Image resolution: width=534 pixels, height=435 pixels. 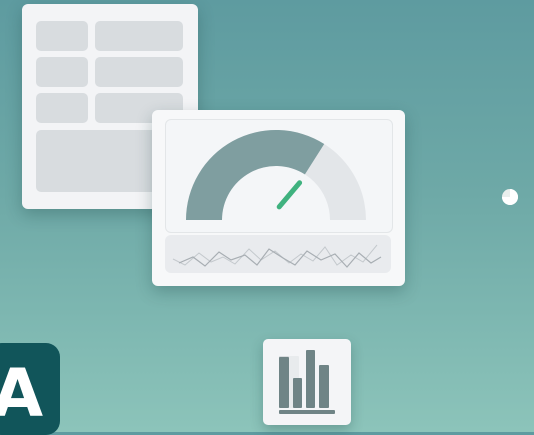 I want to click on pie-chart-icon, so click(x=510, y=197).